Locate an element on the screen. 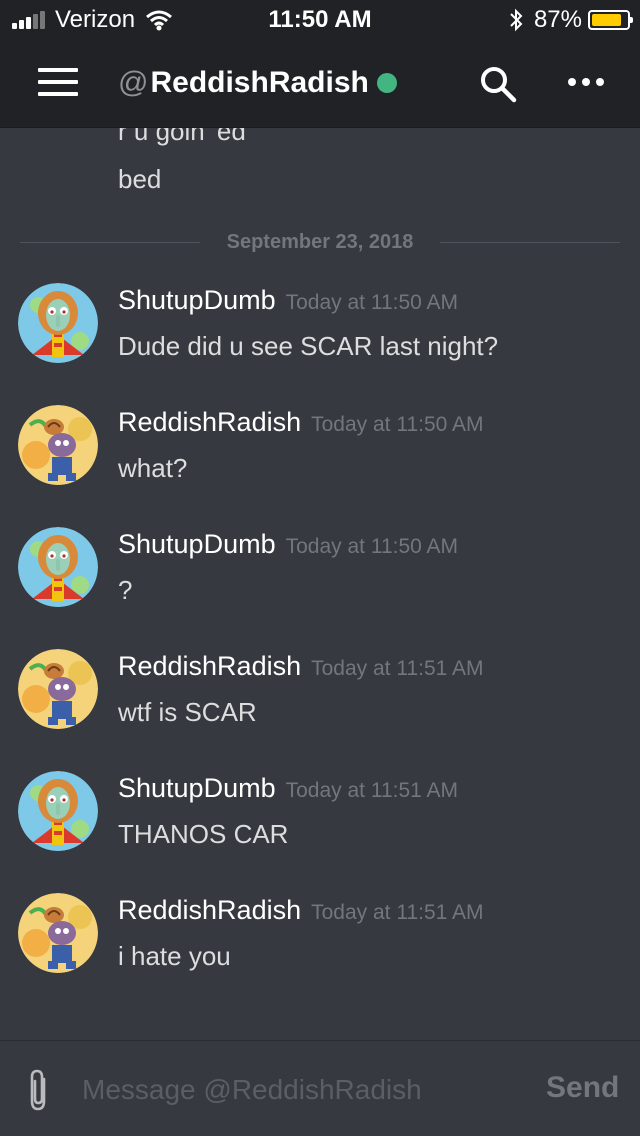  more-options-icon is located at coordinates (586, 83).